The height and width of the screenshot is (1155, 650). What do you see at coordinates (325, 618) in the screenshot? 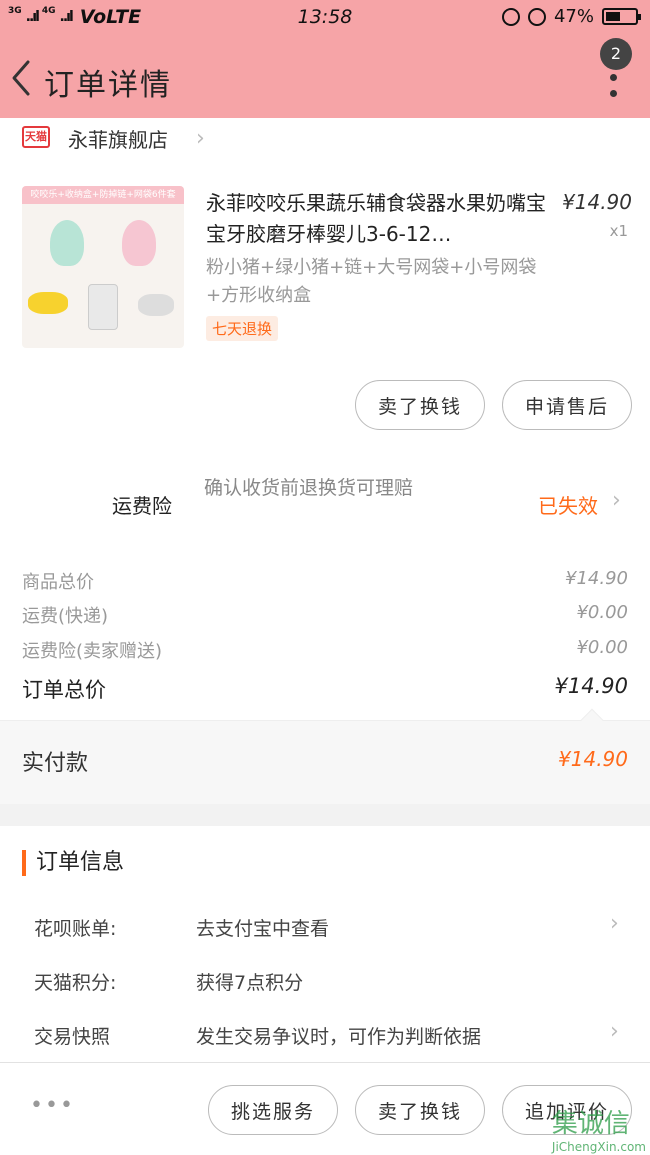
I see `summary-row-shipping: 运费(快递) ¥0.00` at bounding box center [325, 618].